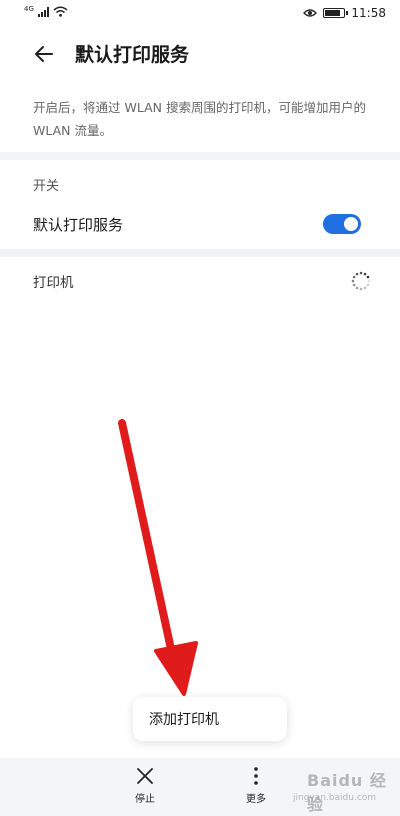  Describe the element at coordinates (145, 785) in the screenshot. I see `stop-button: 停止` at that location.